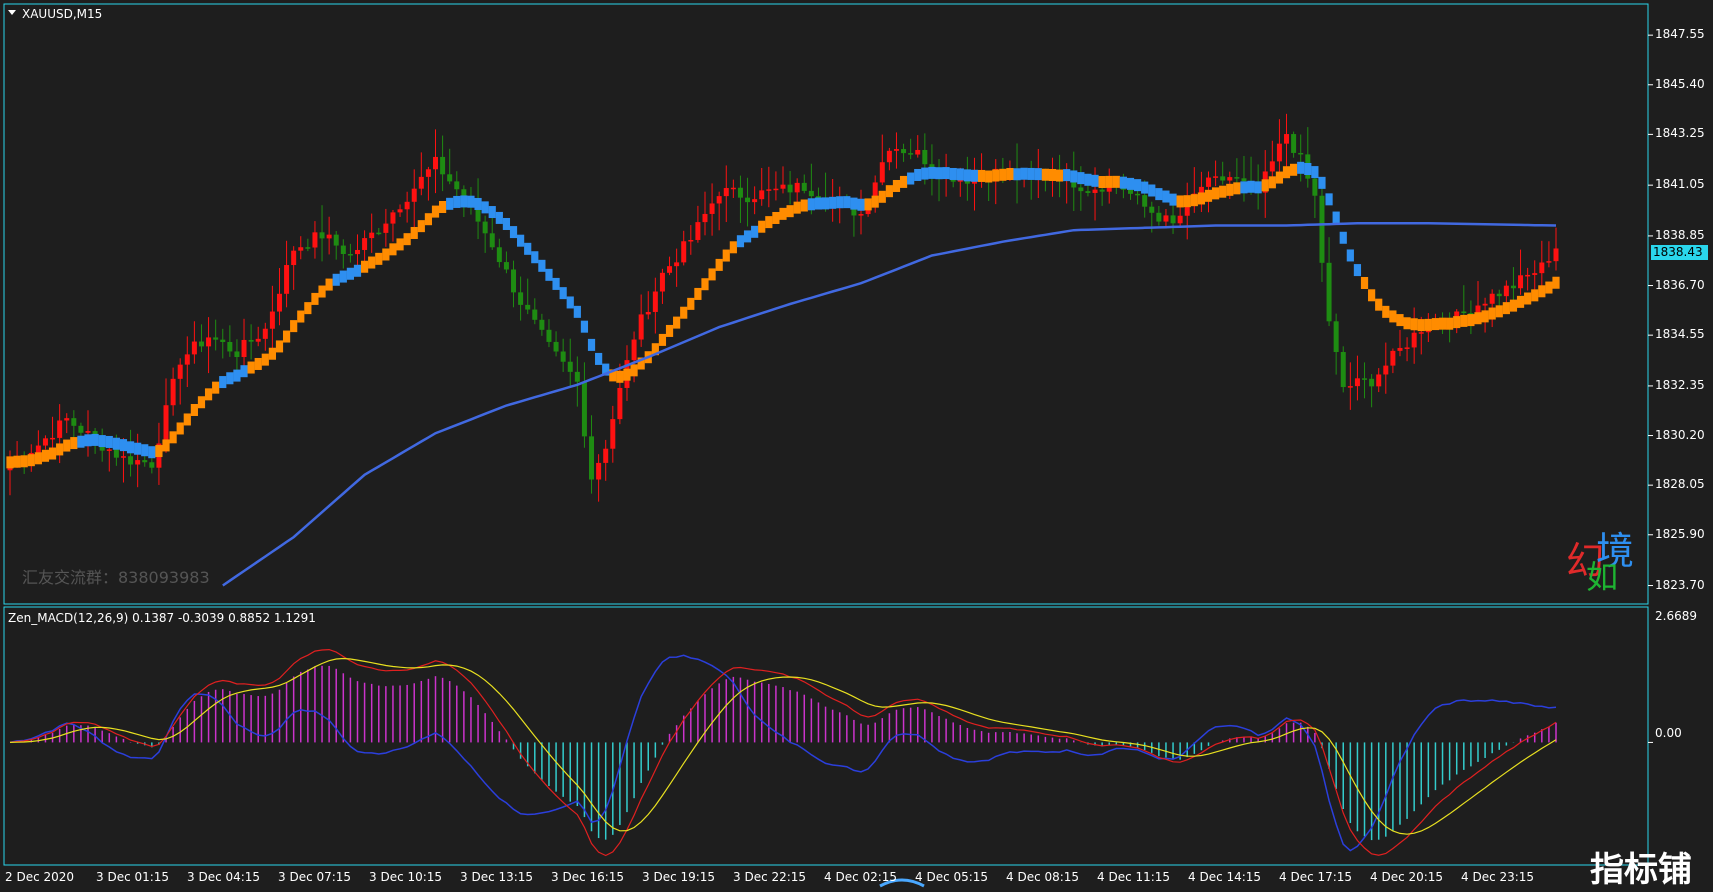 Image resolution: width=1713 pixels, height=892 pixels. What do you see at coordinates (1680, 184) in the screenshot?
I see `price-tick-label: 1841.05` at bounding box center [1680, 184].